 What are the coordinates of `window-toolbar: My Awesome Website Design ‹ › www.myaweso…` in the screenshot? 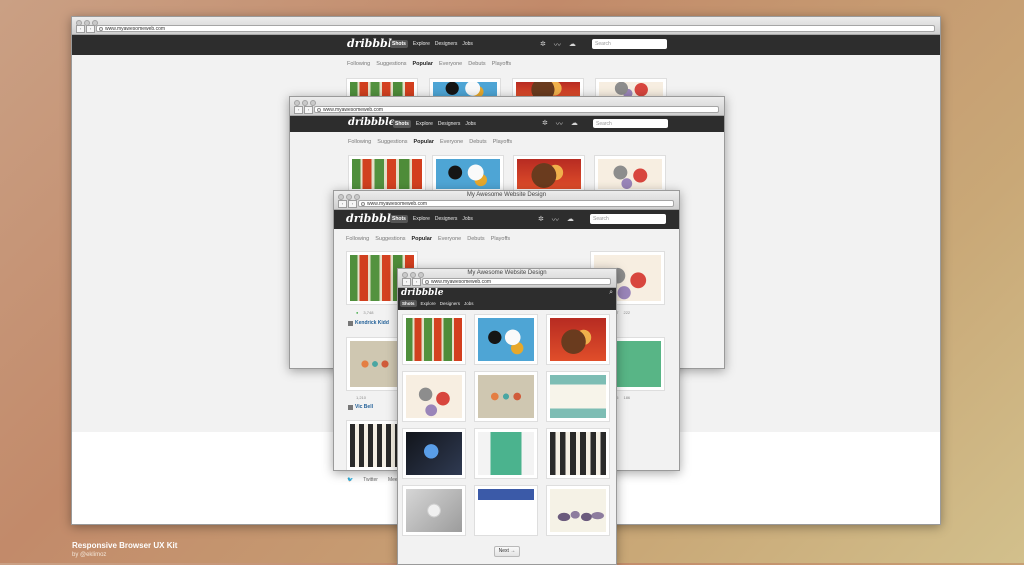 It's located at (507, 278).